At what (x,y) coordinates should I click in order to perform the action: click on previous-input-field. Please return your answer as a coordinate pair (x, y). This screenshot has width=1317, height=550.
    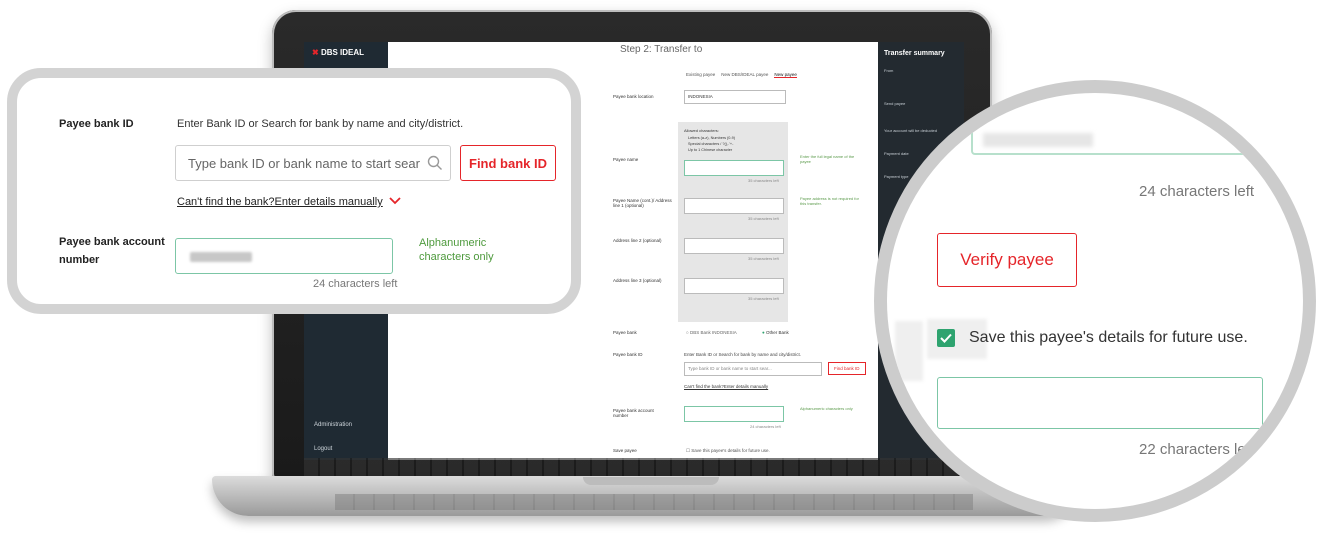
    Looking at the image, I should click on (1123, 124).